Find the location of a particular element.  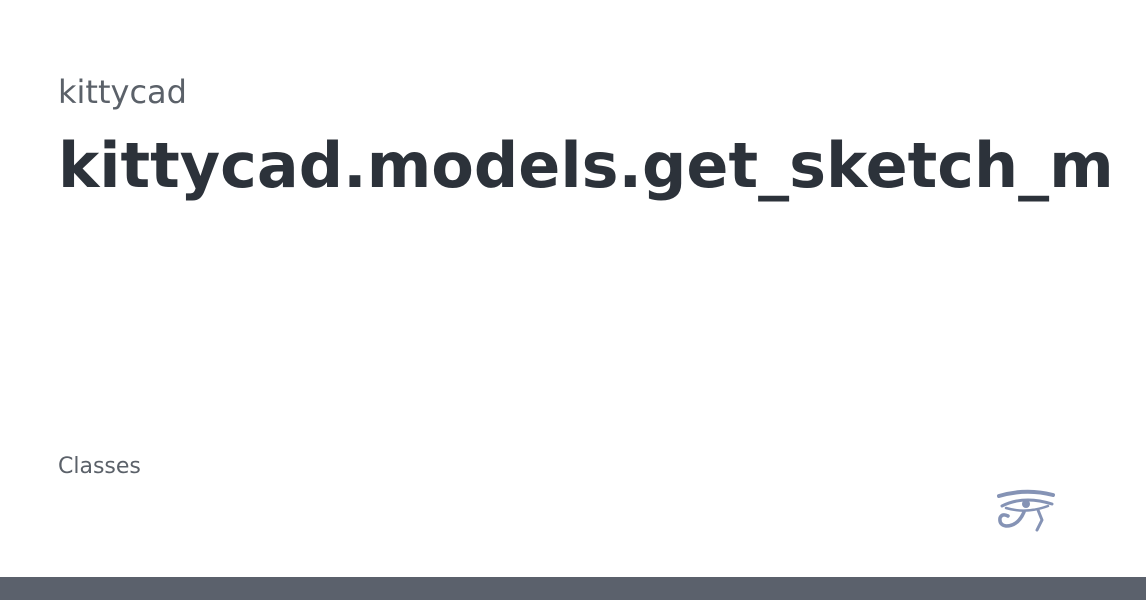

project-name: kittycad is located at coordinates (122, 92).